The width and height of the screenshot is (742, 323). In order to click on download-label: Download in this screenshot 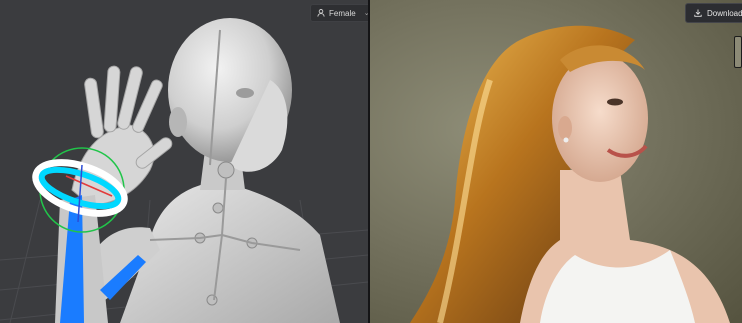, I will do `click(724, 13)`.